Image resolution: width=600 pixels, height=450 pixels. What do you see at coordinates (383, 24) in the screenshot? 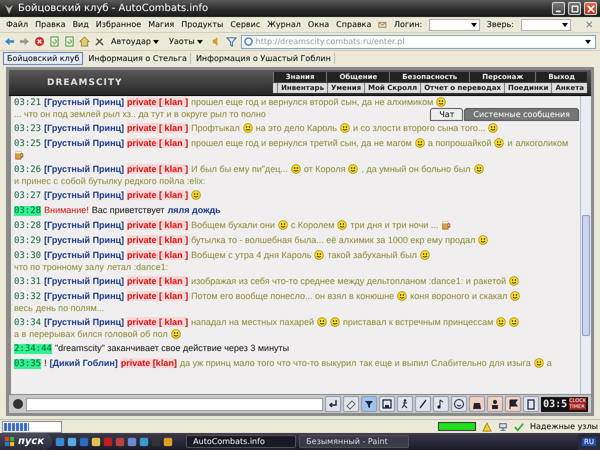
I see `envelope-icon` at bounding box center [383, 24].